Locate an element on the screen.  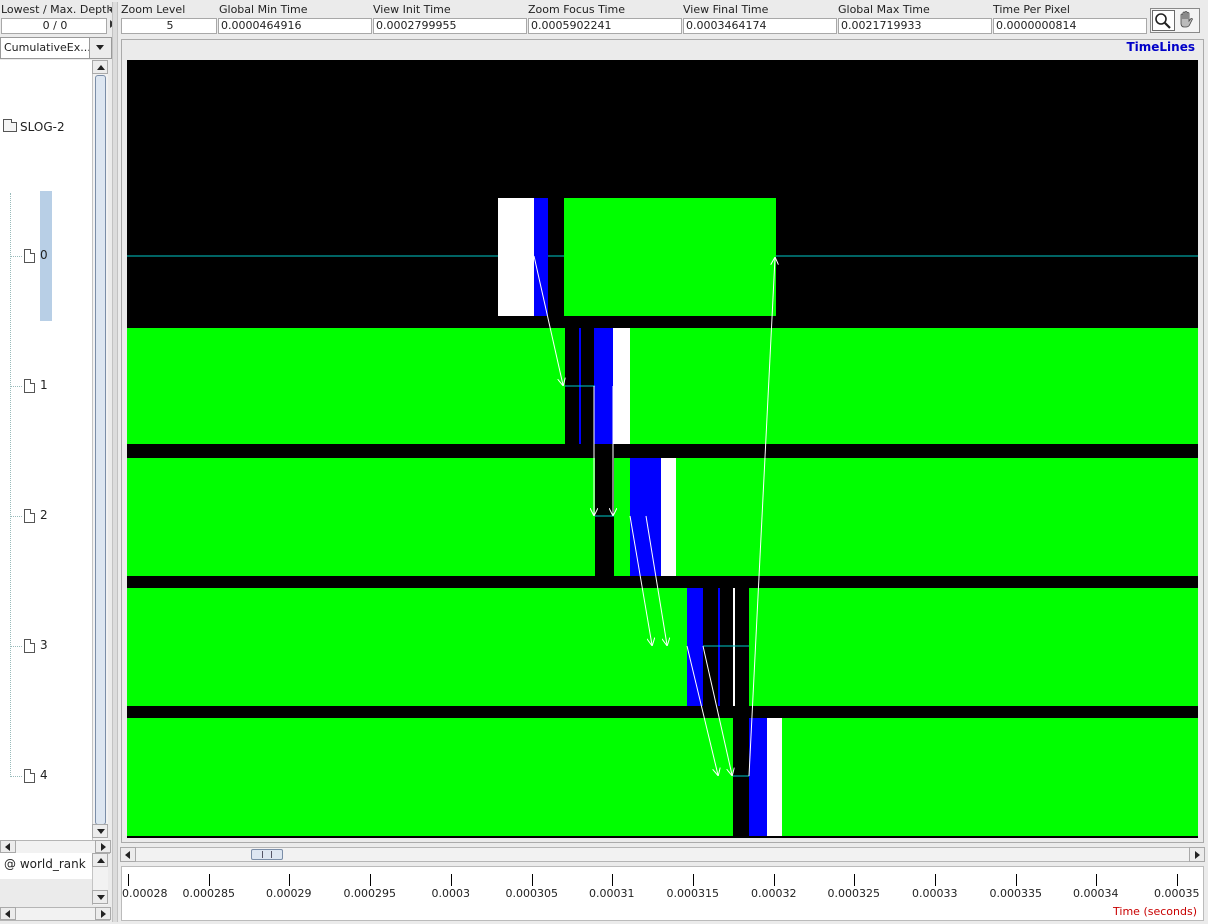
zoom-focus-time-value: 0.0005902241 is located at coordinates (605, 26).